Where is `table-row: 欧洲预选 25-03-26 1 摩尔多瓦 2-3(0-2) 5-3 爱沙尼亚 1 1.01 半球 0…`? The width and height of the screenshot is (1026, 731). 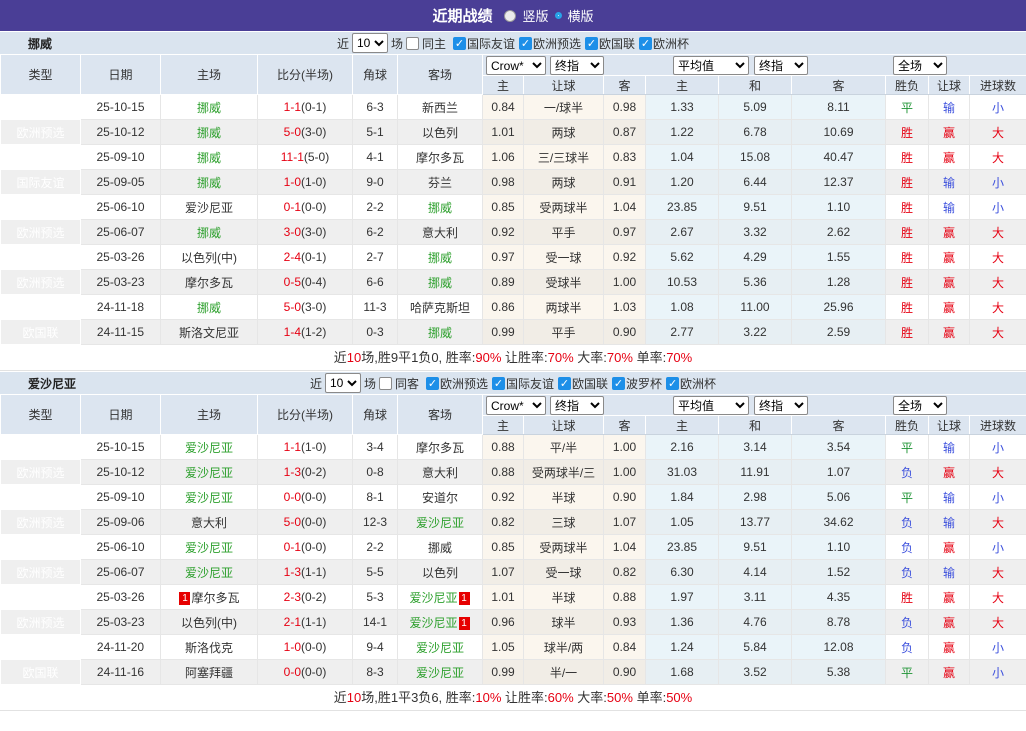 table-row: 欧洲预选 25-03-26 1 摩尔多瓦 2-3(0-2) 5-3 爱沙尼亚 1 1.01 半球 0… is located at coordinates (513, 597).